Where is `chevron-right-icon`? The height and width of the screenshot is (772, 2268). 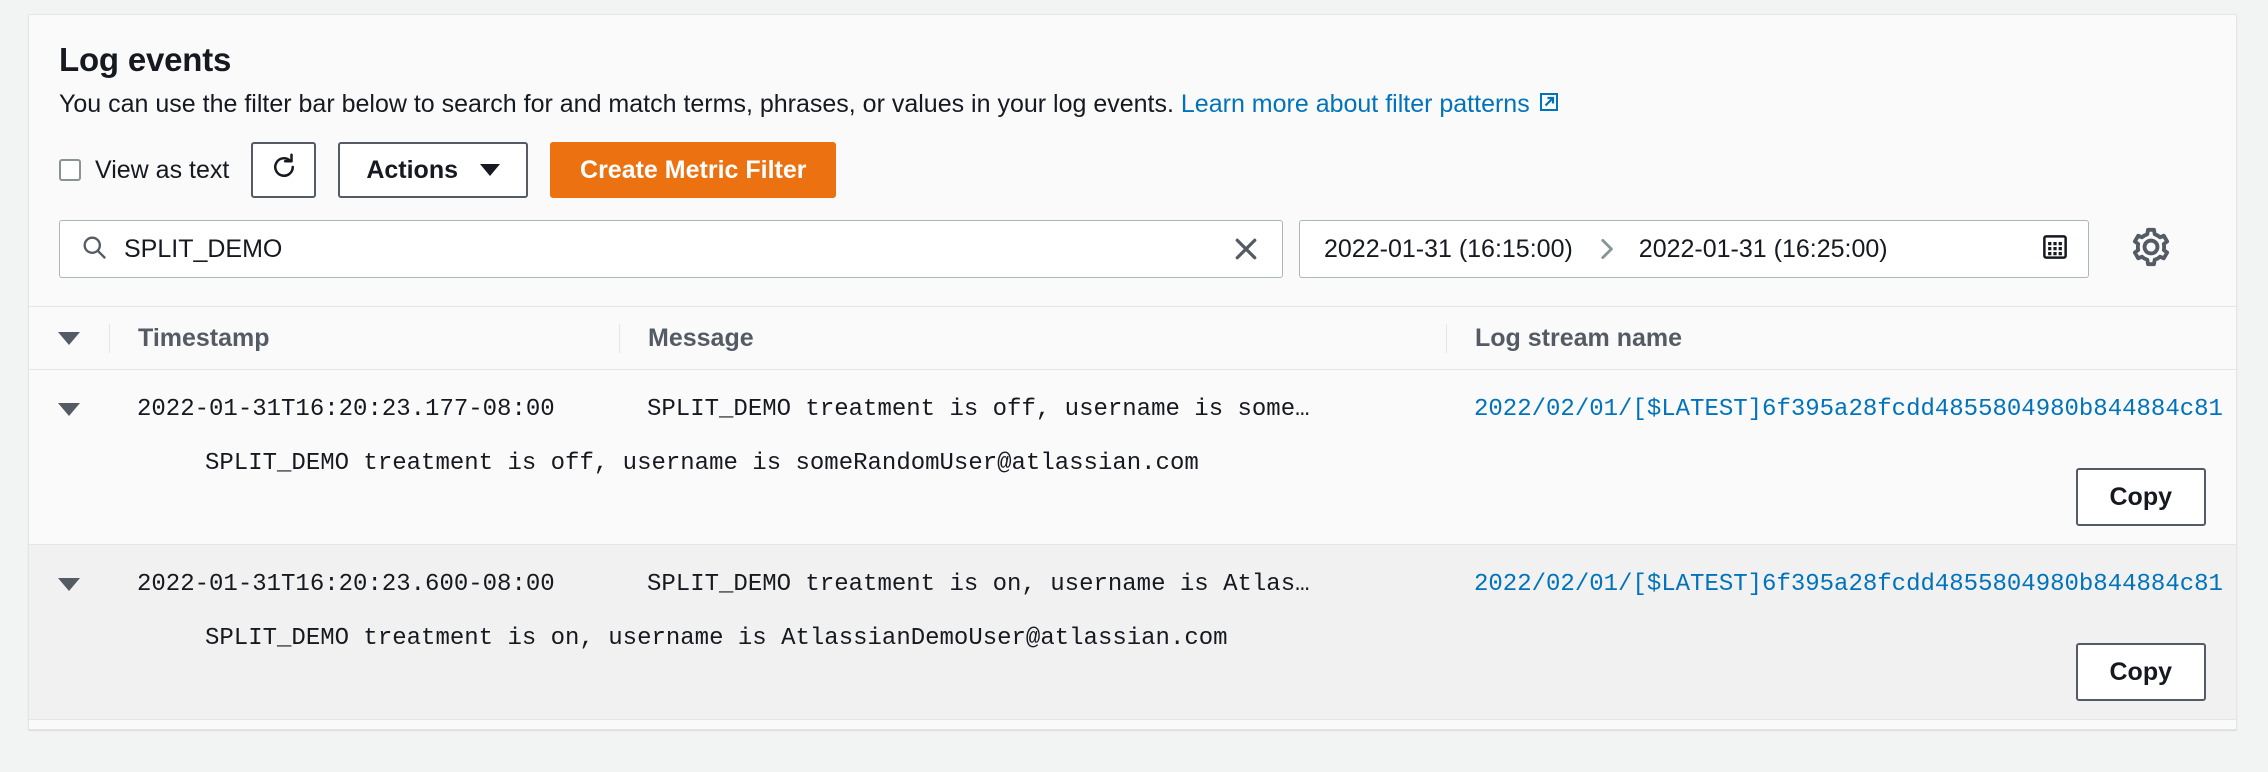
chevron-right-icon is located at coordinates (1606, 249).